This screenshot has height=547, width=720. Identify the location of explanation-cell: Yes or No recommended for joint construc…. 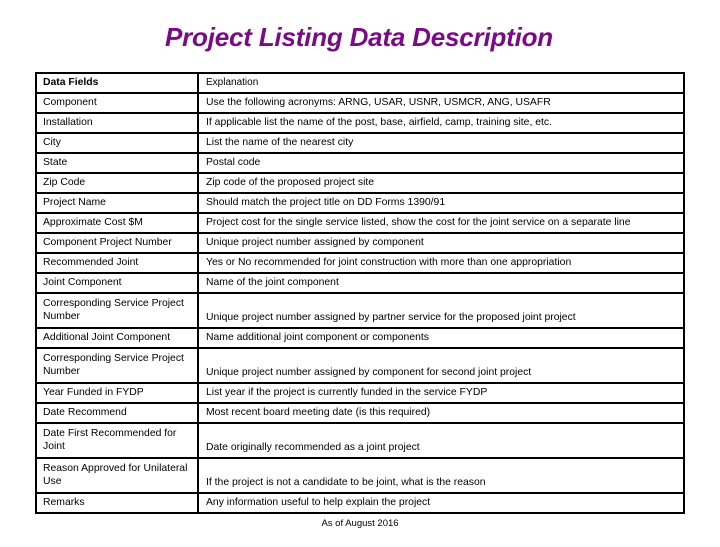
(441, 263).